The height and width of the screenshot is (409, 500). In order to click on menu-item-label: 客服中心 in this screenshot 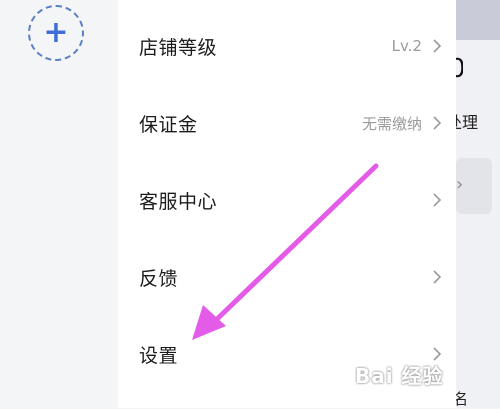, I will do `click(178, 201)`.